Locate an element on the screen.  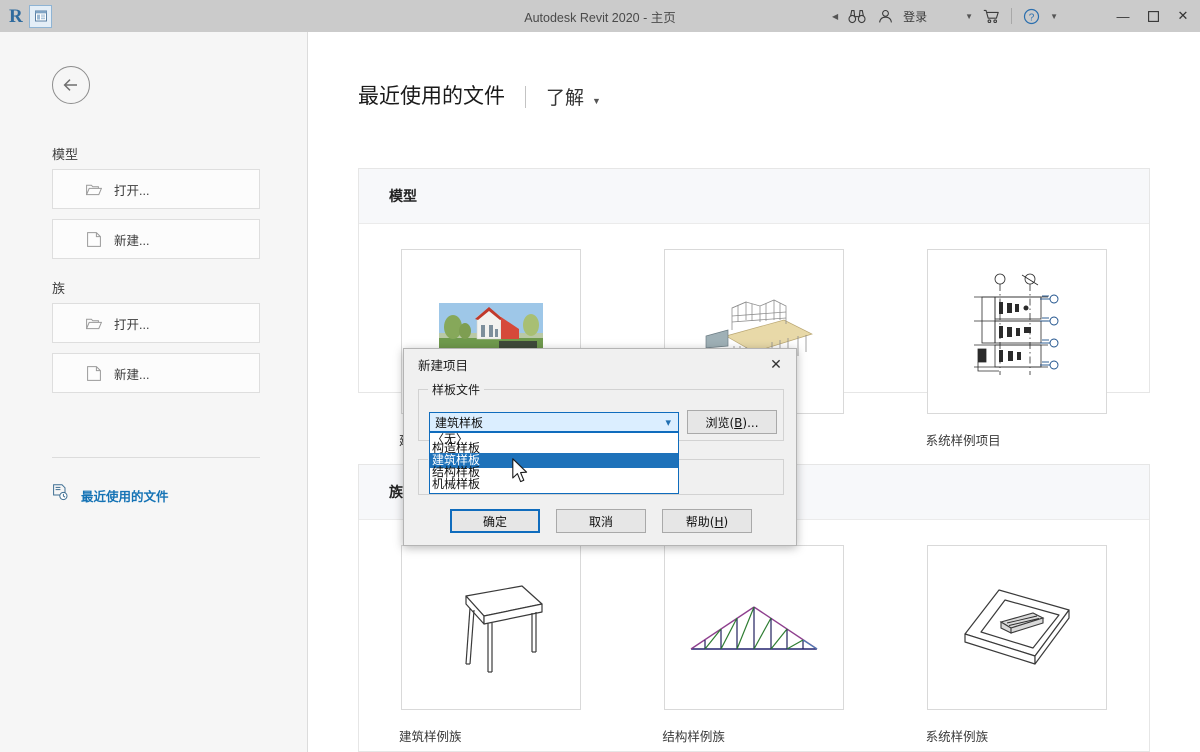
help-circle-icon: ? is located at coordinates (1031, 16).